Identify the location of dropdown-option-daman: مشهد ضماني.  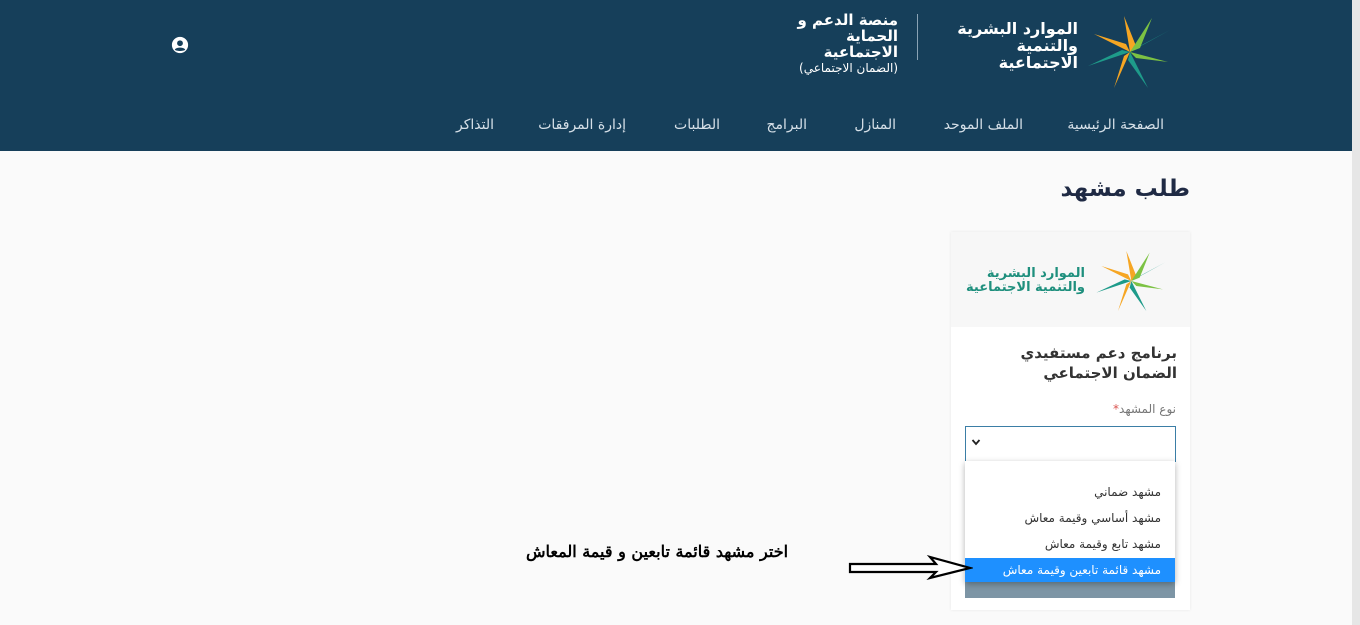
(1070, 492).